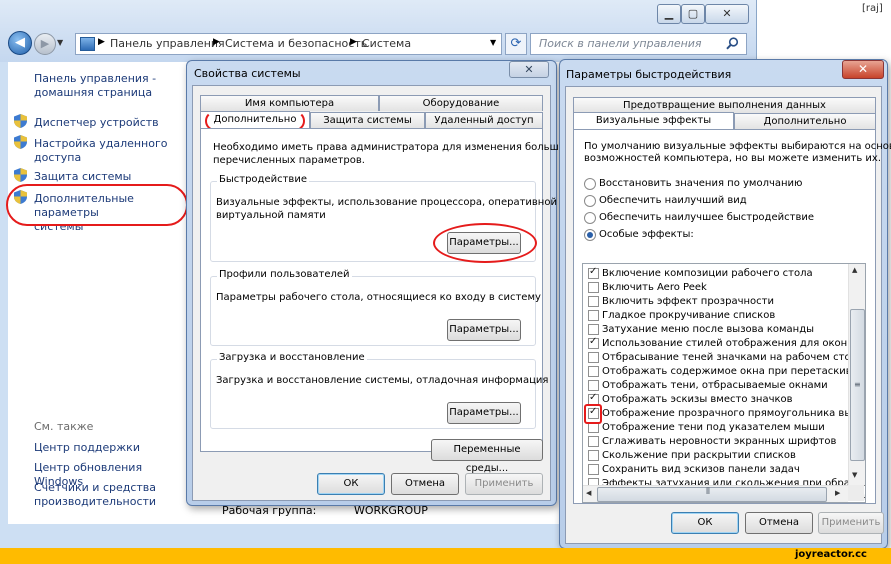 Image resolution: width=891 pixels, height=564 pixels. Describe the element at coordinates (708, 329) in the screenshot. I see `effect-label: Затухание меню после вызова команды` at that location.